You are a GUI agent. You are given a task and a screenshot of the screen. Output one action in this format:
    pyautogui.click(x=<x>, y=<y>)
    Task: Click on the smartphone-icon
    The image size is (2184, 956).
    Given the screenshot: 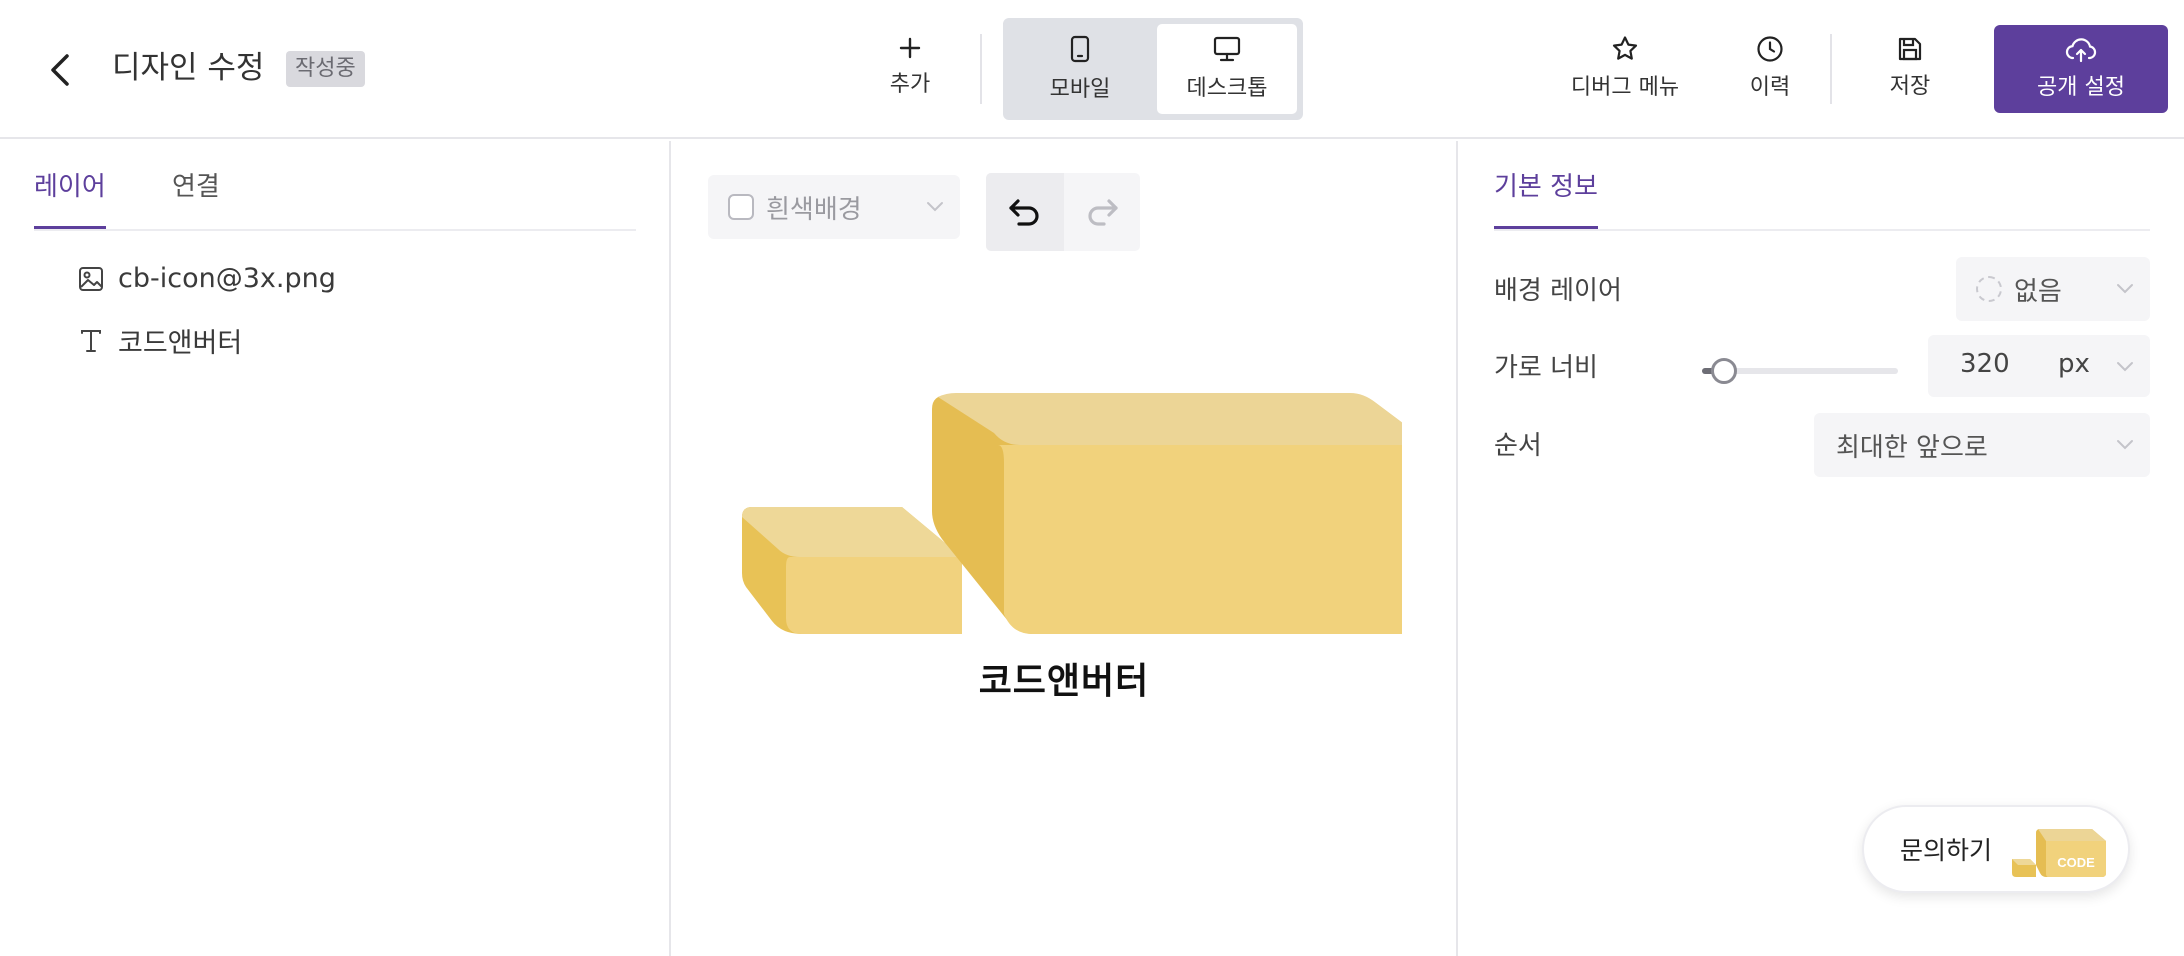 What is the action you would take?
    pyautogui.click(x=1080, y=49)
    